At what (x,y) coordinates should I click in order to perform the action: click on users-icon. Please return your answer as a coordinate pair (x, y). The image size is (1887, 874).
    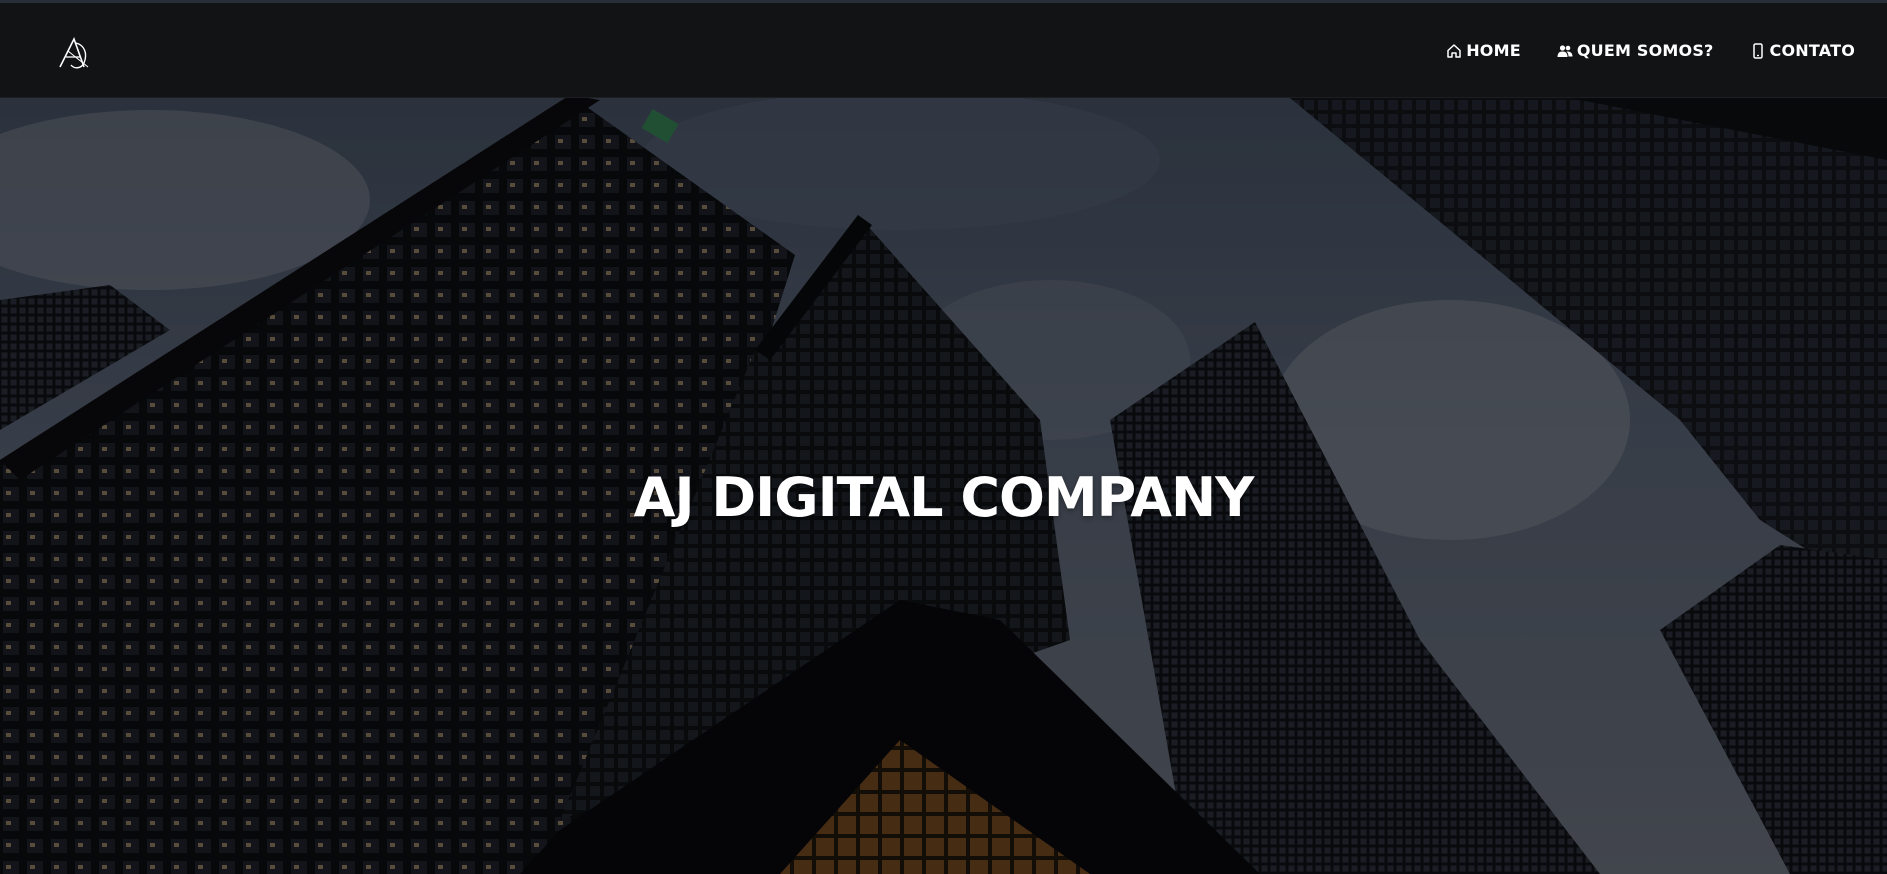
    Looking at the image, I should click on (1565, 51).